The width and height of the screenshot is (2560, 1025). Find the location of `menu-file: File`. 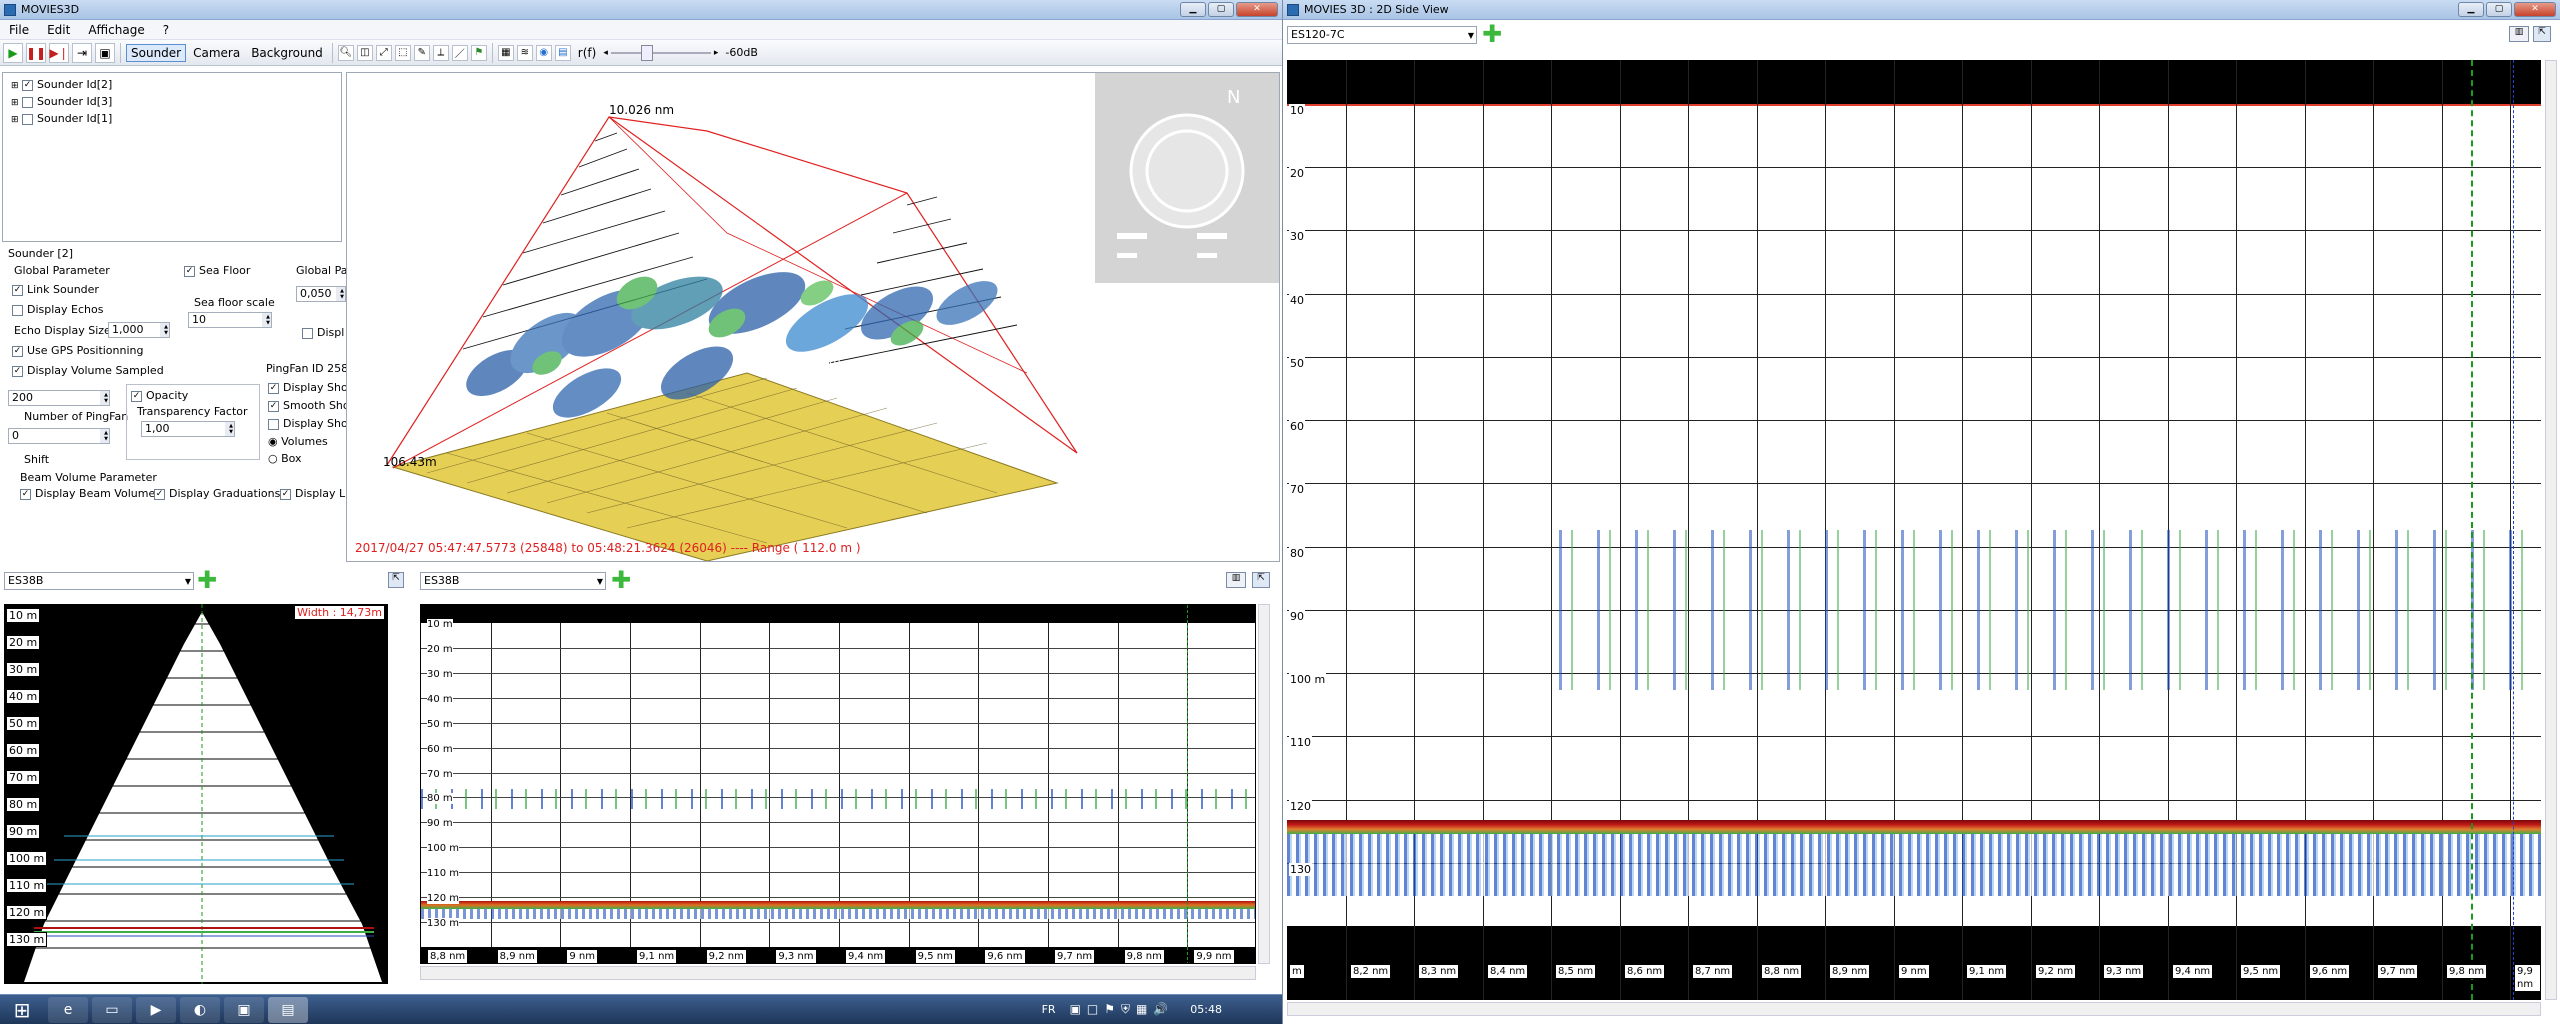

menu-file: File is located at coordinates (19, 30).